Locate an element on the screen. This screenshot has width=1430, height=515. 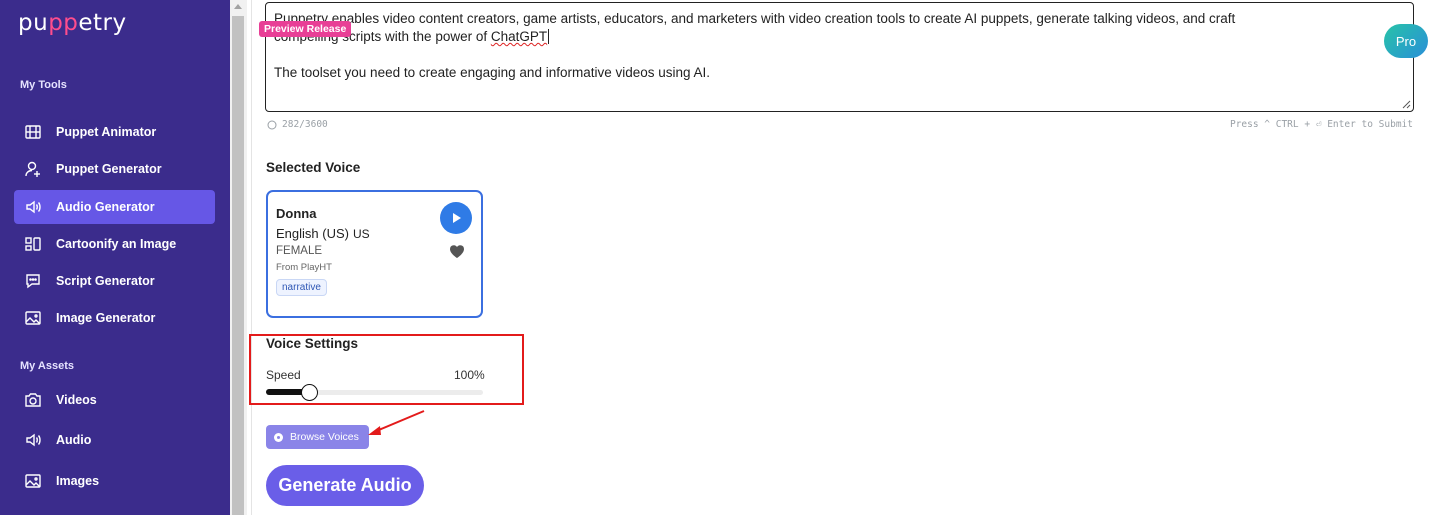
chat-icon is located at coordinates (33, 281).